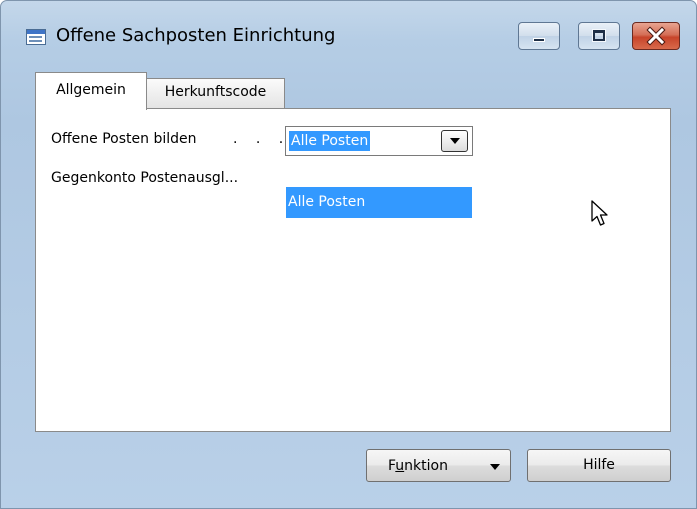 This screenshot has width=697, height=509. What do you see at coordinates (196, 35) in the screenshot?
I see `window-title: Offene Sachposten Einrichtung` at bounding box center [196, 35].